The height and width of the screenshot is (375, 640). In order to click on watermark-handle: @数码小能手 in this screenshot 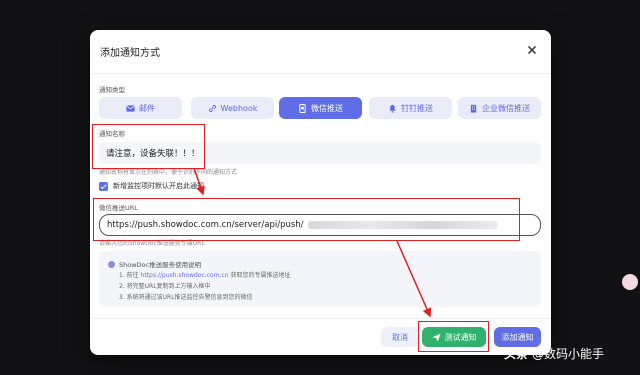, I will do `click(568, 354)`.